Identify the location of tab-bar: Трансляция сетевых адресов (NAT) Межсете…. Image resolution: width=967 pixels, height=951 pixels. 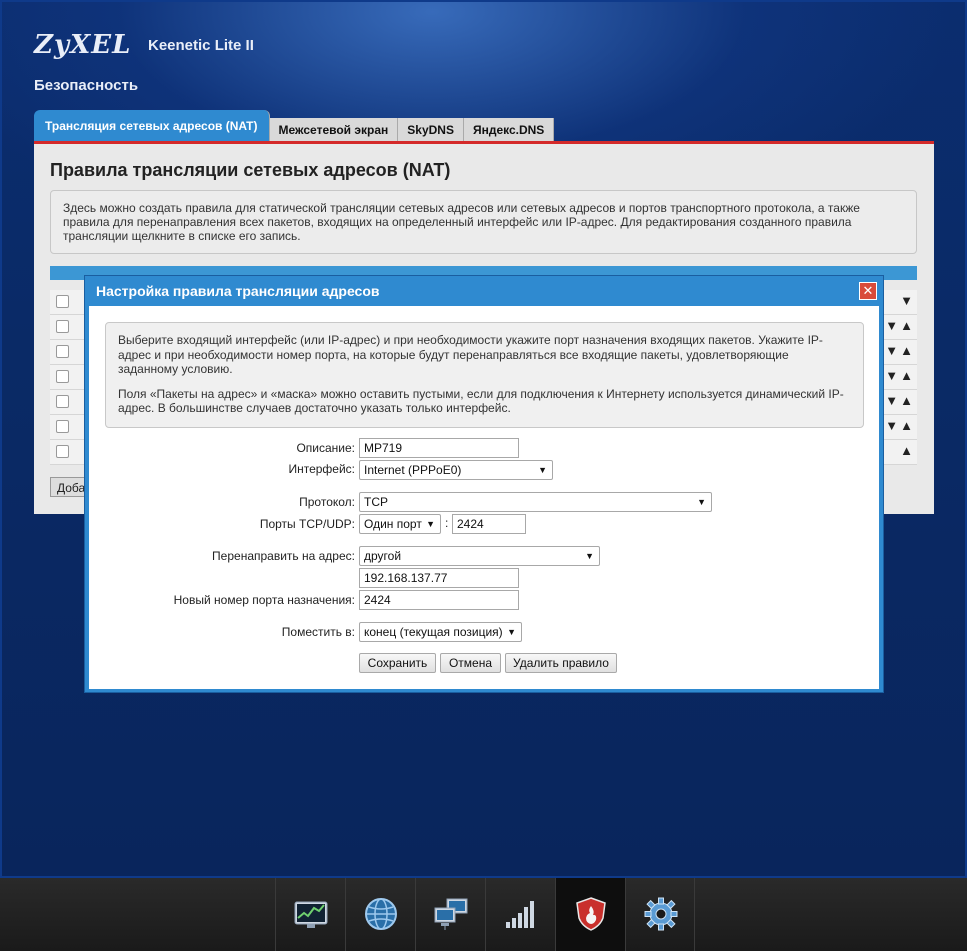
(294, 126).